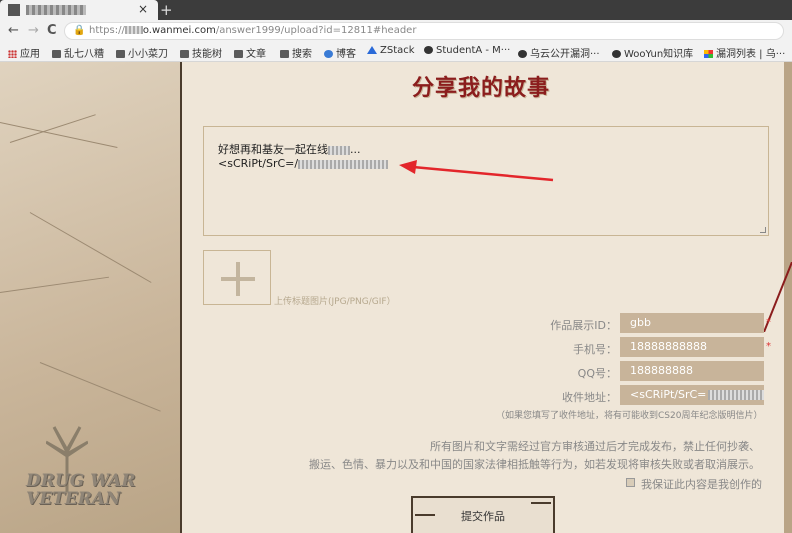  What do you see at coordinates (630, 482) in the screenshot?
I see `agree-checkbox` at bounding box center [630, 482].